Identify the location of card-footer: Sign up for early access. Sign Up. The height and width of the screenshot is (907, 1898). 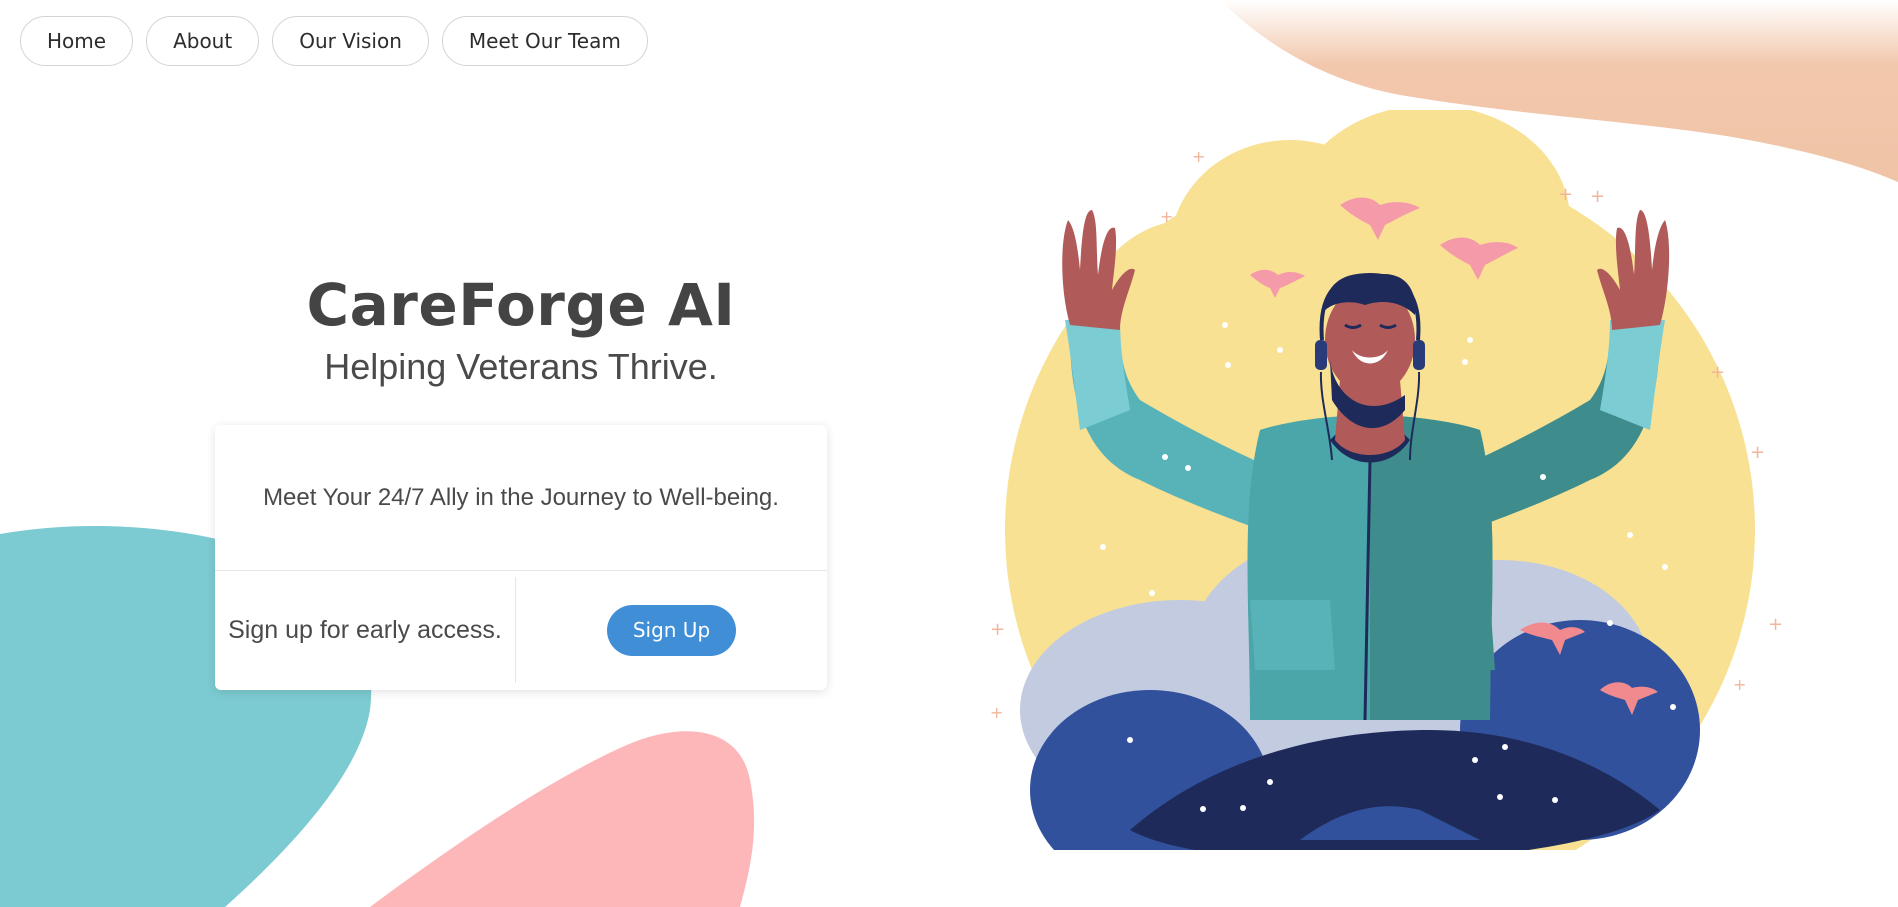
(521, 630).